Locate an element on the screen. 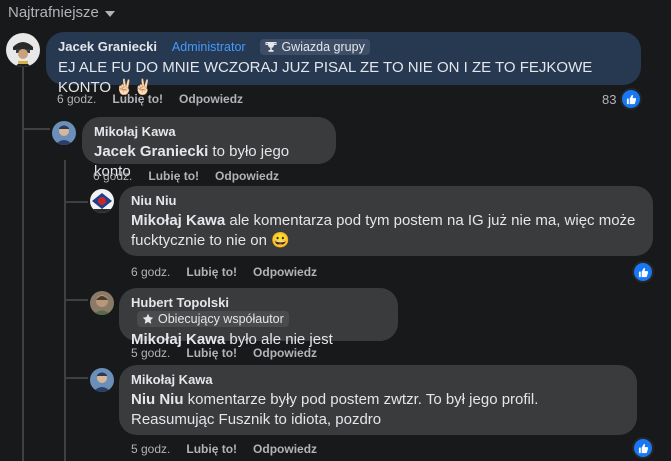 The image size is (671, 461). reaction-count: 83 is located at coordinates (622, 99).